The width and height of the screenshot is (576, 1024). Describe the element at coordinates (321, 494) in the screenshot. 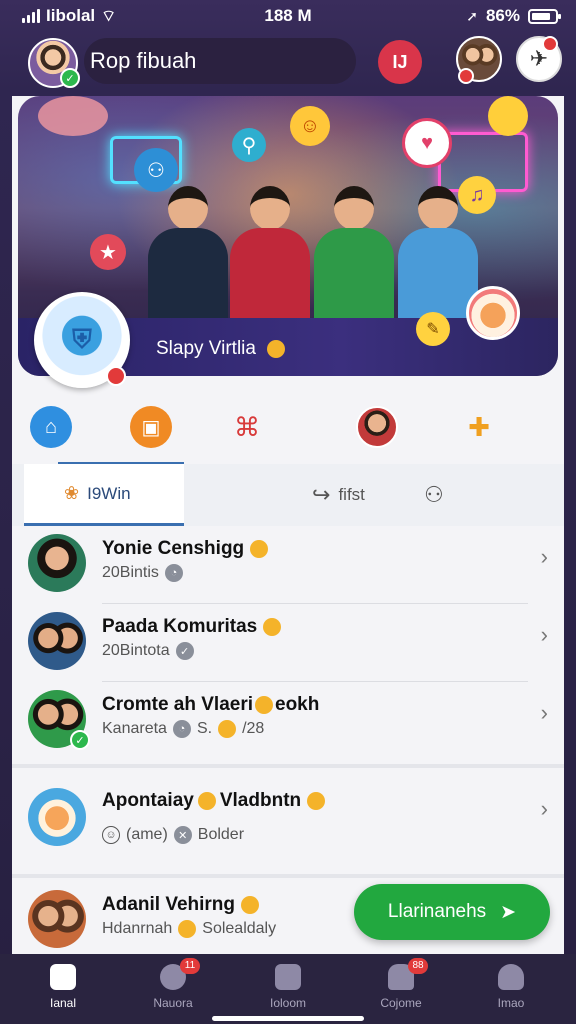

I see `share-icon: ↪` at that location.